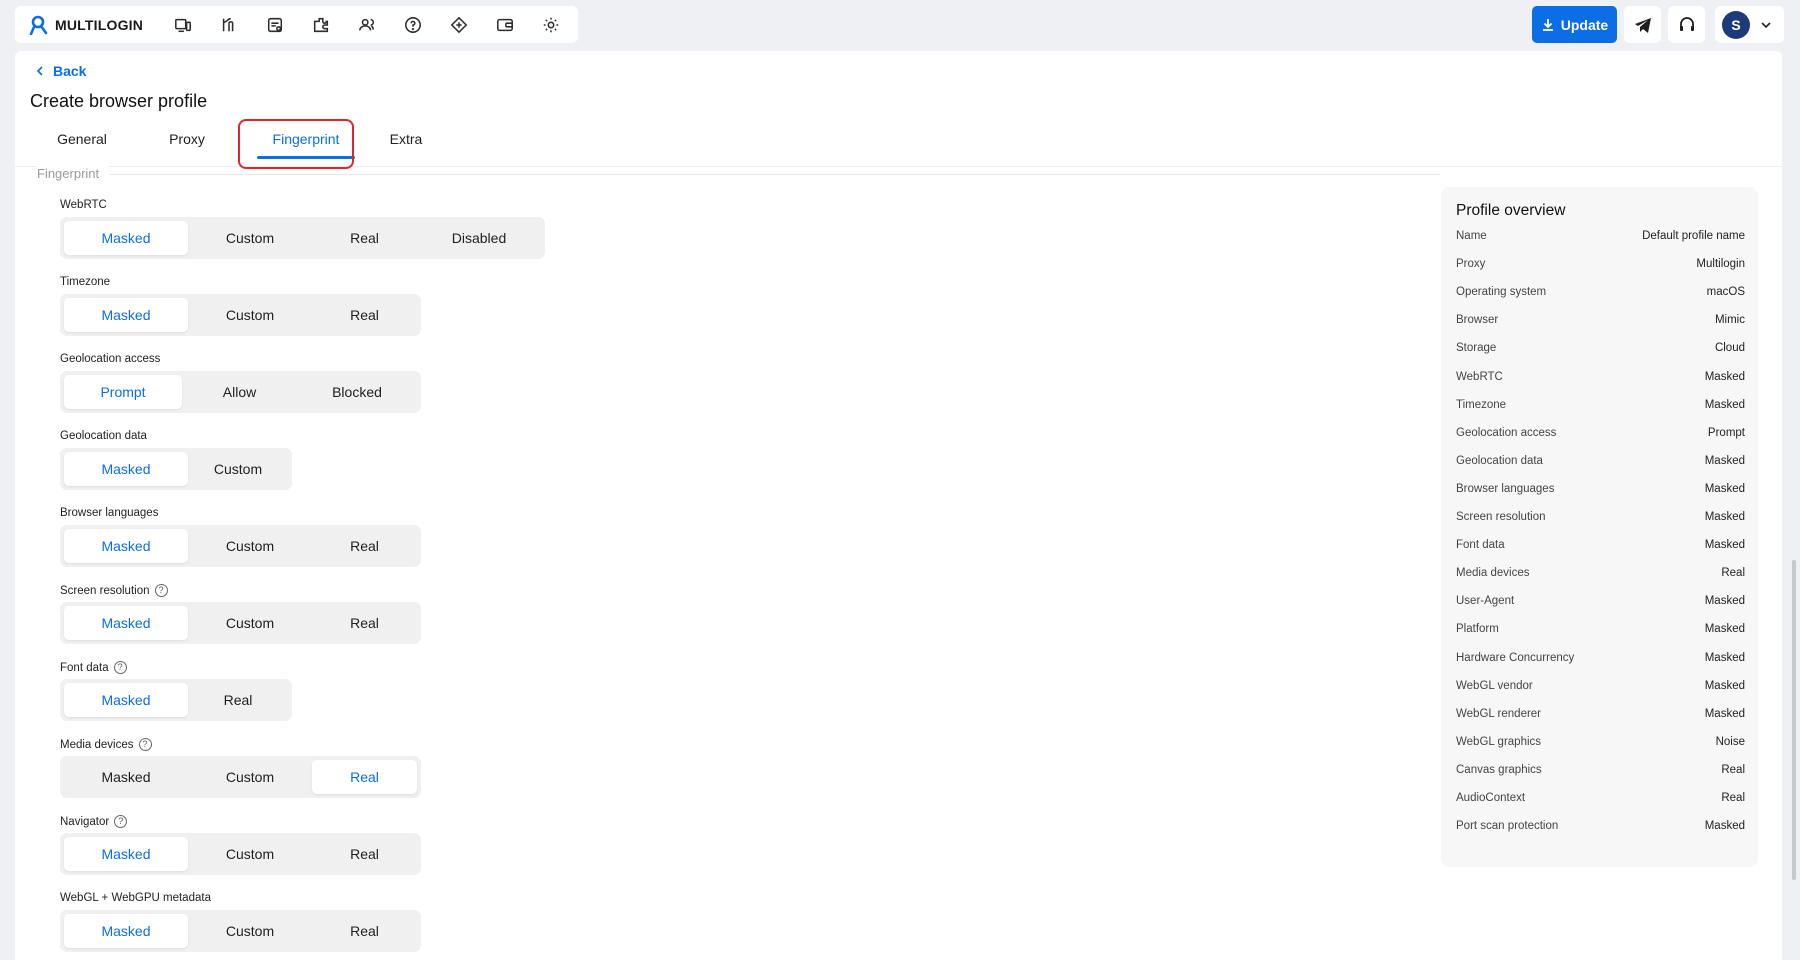 The image size is (1800, 960). What do you see at coordinates (1600, 264) in the screenshot?
I see `overview-row: Proxy Multilogin` at bounding box center [1600, 264].